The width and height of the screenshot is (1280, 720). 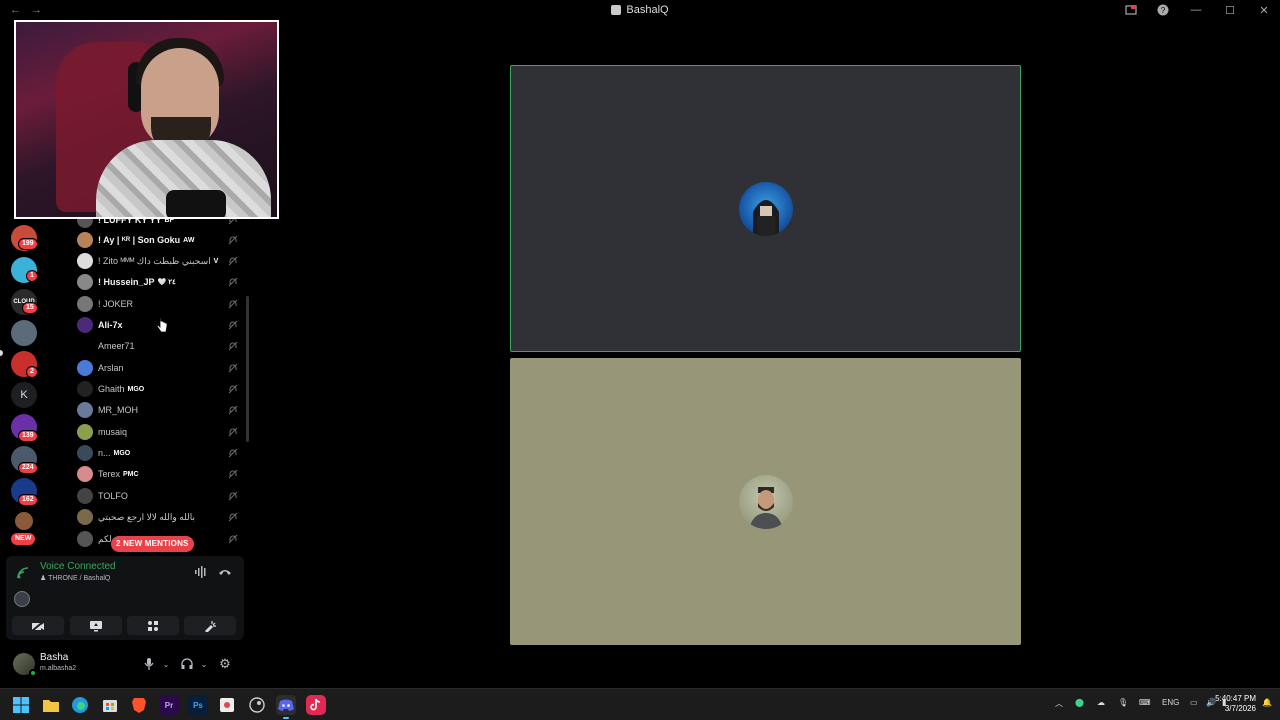 What do you see at coordinates (126, 282) in the screenshot?
I see `member-name-text: ! Hussein_JP` at bounding box center [126, 282].